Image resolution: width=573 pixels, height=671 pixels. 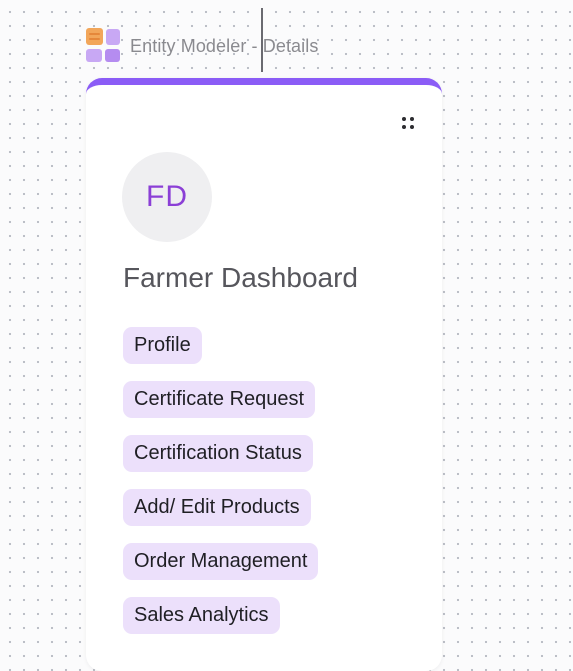 I want to click on frame-header: Entity Modeler - Details, so click(x=202, y=46).